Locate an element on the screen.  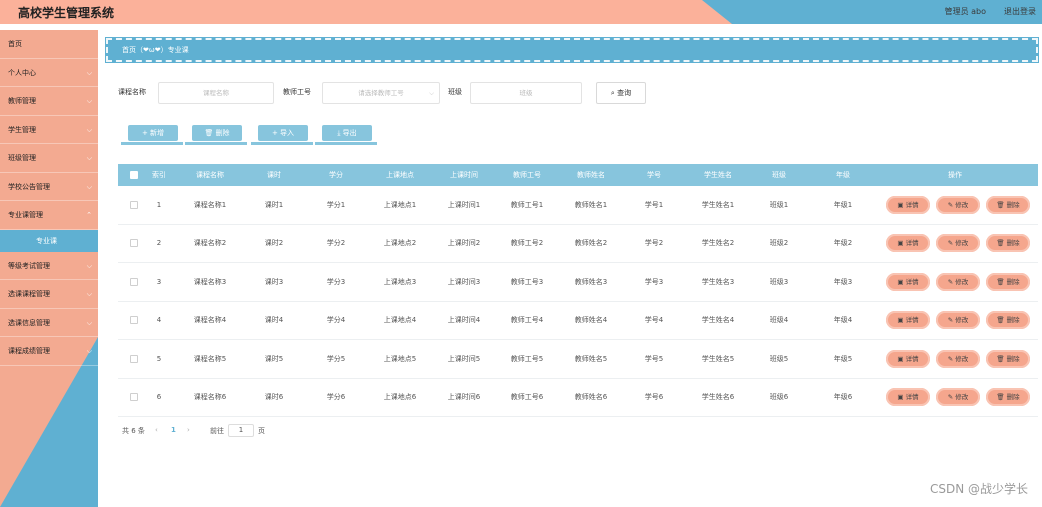
table-cell: 学号2 is located at coordinates (654, 243).